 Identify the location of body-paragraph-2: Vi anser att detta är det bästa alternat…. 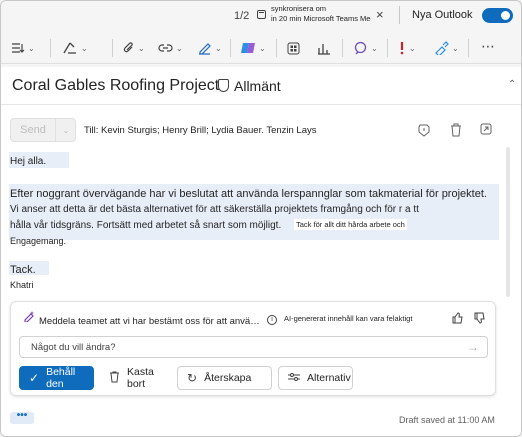
(214, 209).